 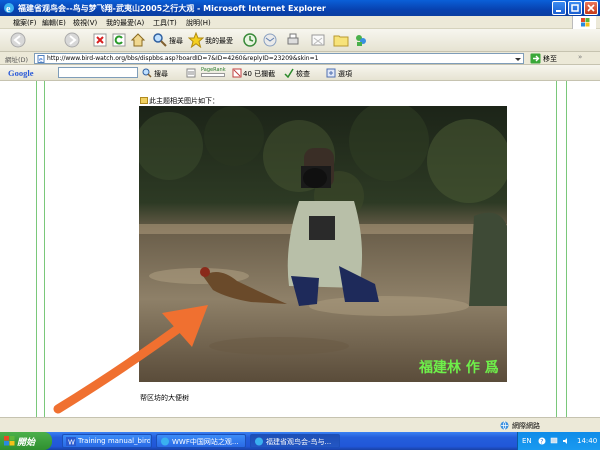 I want to click on internet-zone-icon, so click(x=504, y=425).